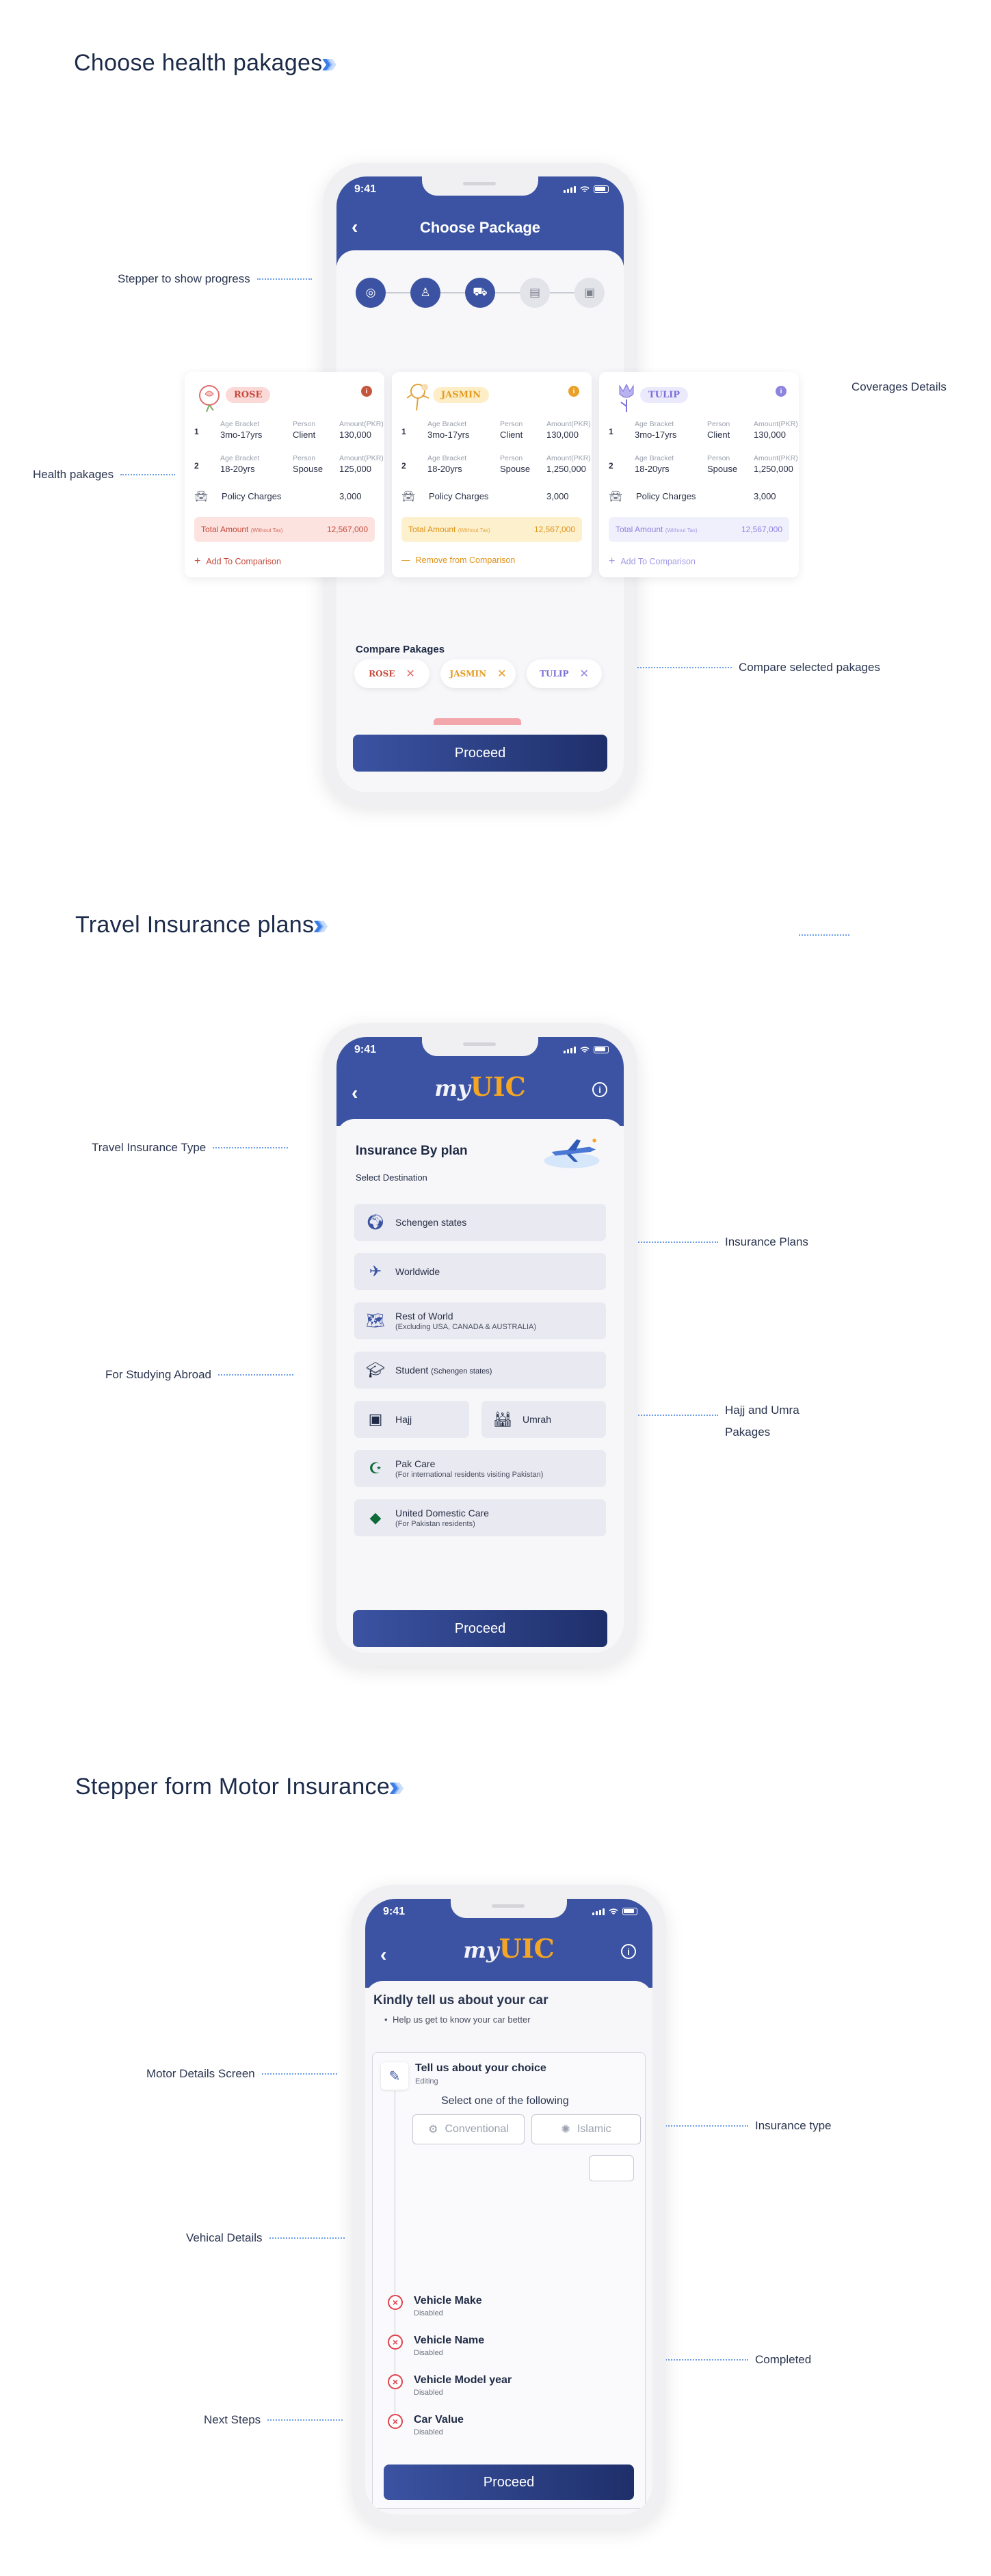  I want to click on wifi-icon, so click(613, 1911).